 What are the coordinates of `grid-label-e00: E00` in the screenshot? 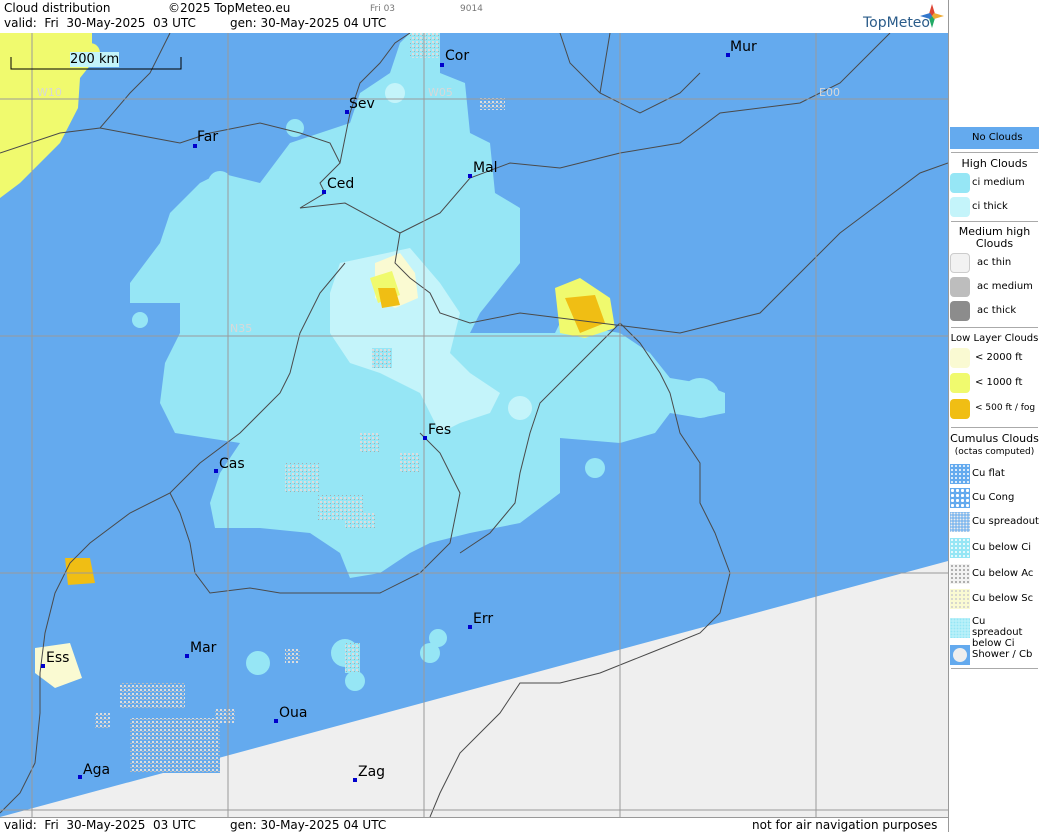 It's located at (829, 92).